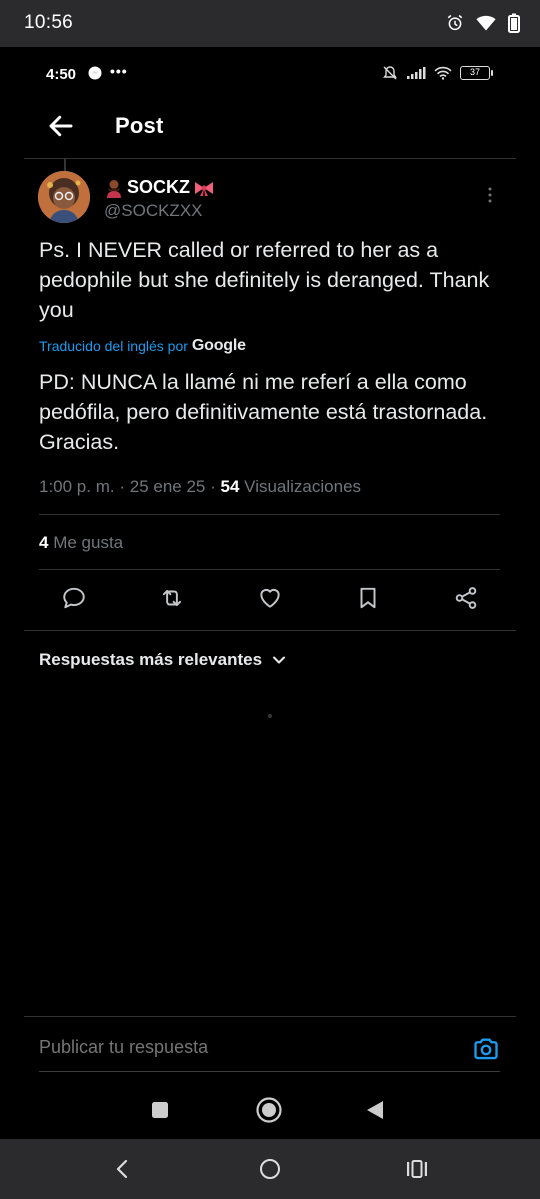 The width and height of the screenshot is (540, 1199). Describe the element at coordinates (270, 630) in the screenshot. I see `section-divider` at that location.